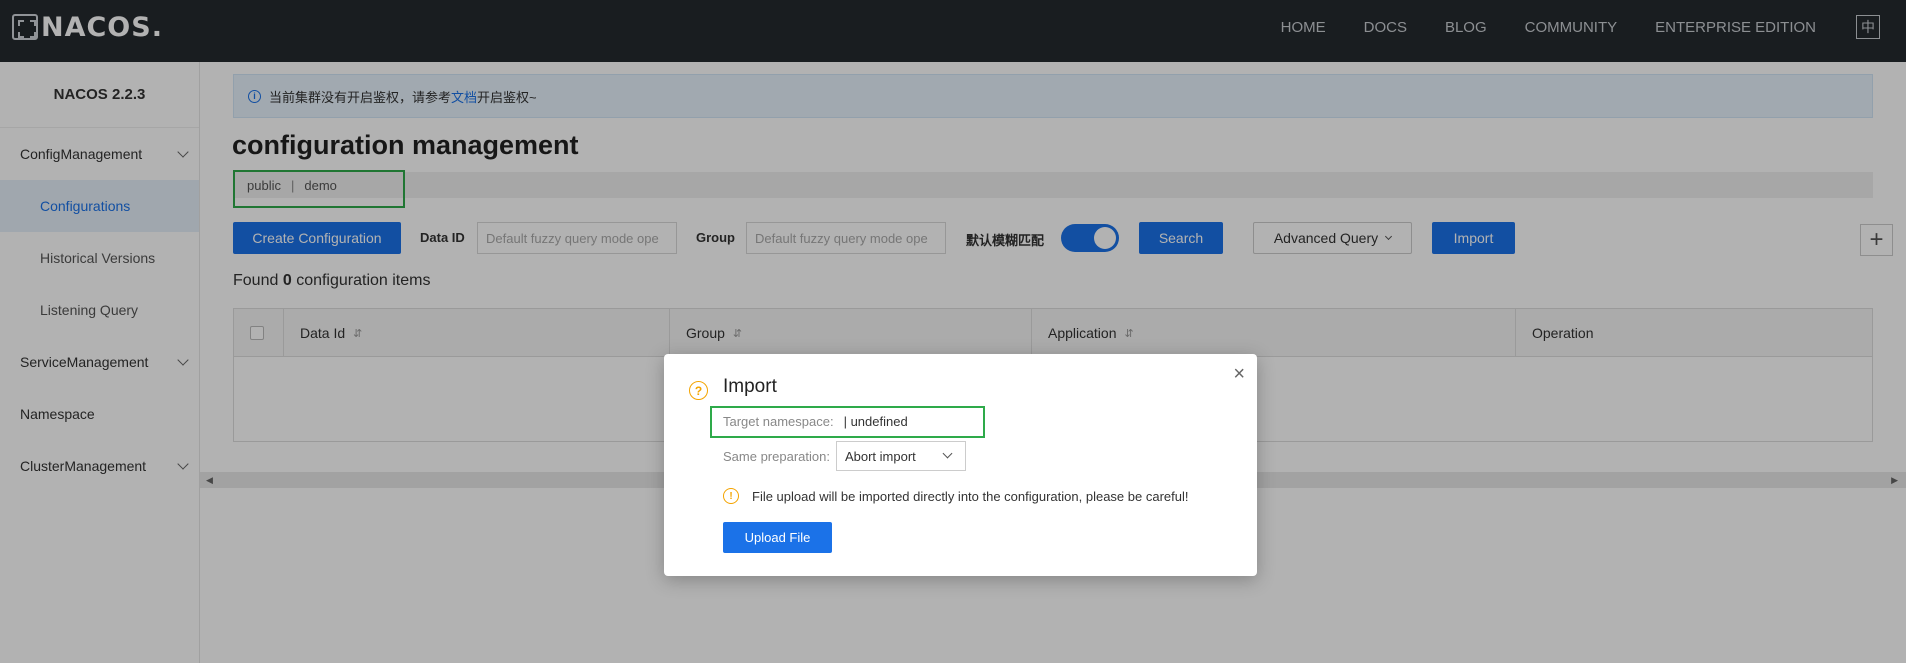 The image size is (1906, 663). What do you see at coordinates (880, 456) in the screenshot?
I see `same-preparation-selected: Abort import` at bounding box center [880, 456].